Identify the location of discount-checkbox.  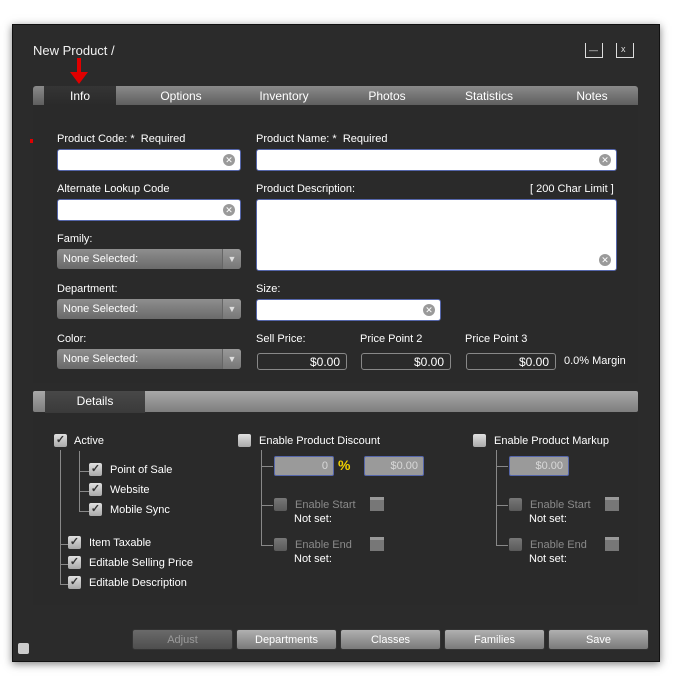
(244, 440).